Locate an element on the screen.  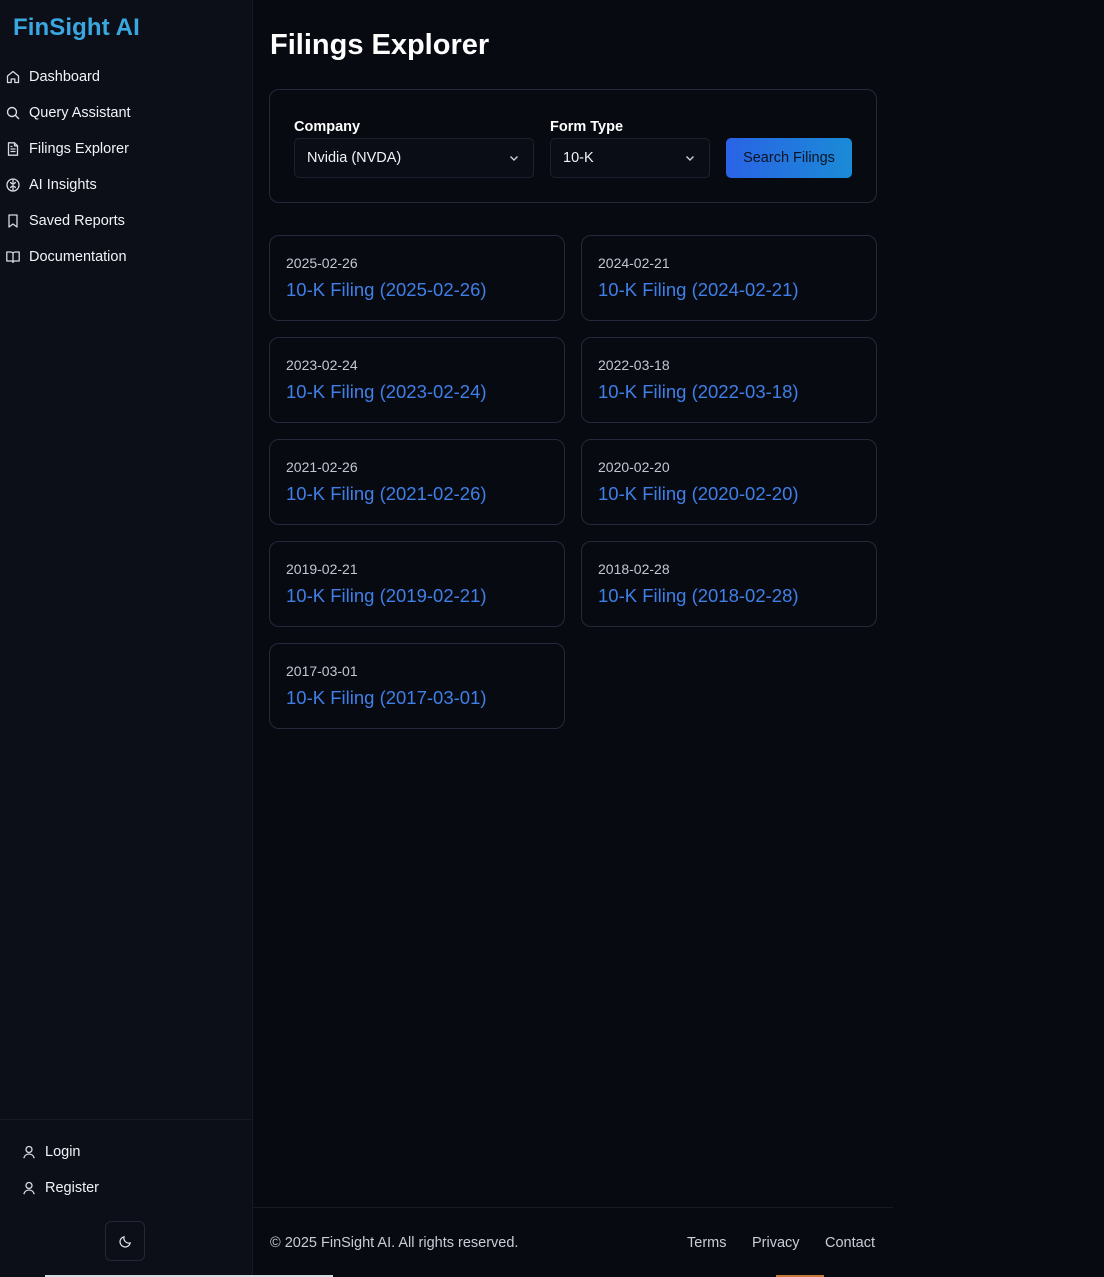
filing-card: 2021-02-26 10-K Filing (2021-02-26) is located at coordinates (417, 482).